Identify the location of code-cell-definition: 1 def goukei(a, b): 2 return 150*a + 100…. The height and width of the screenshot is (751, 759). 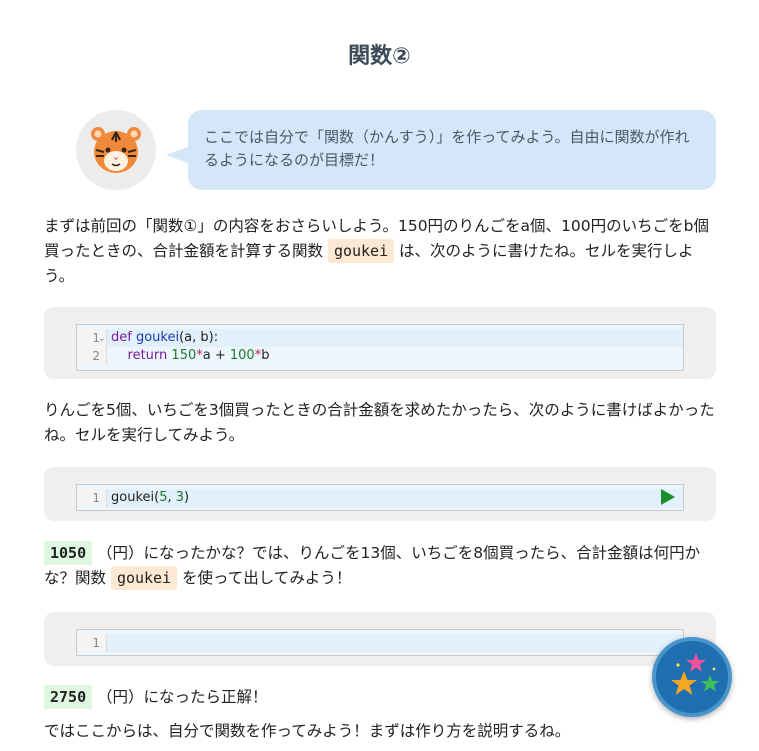
(380, 343).